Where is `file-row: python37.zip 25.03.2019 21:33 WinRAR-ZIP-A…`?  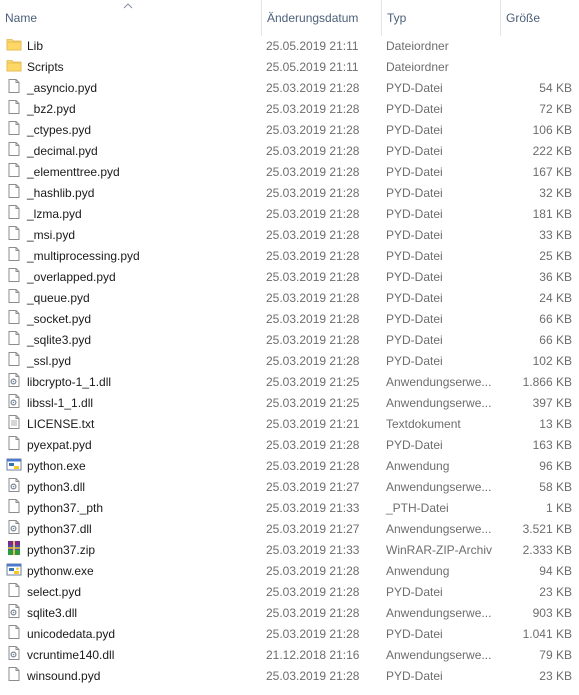 file-row: python37.zip 25.03.2019 21:33 WinRAR-ZIP-A… is located at coordinates (289, 550).